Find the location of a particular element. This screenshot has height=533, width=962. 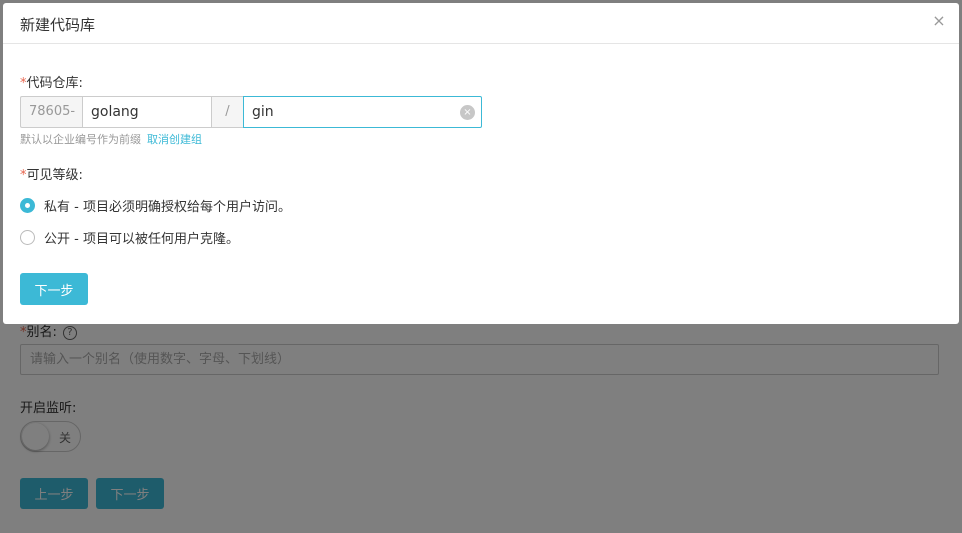

repo-hint: 默认以企业编号作为前缀 取消创建组 is located at coordinates (111, 139).